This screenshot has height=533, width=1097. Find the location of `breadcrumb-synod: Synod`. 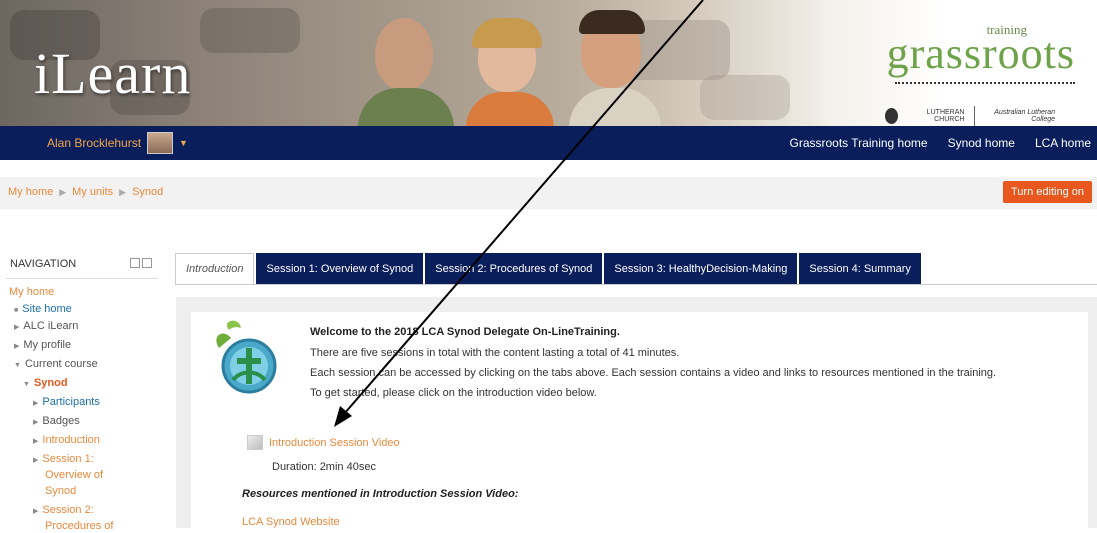

breadcrumb-synod: Synod is located at coordinates (147, 192).